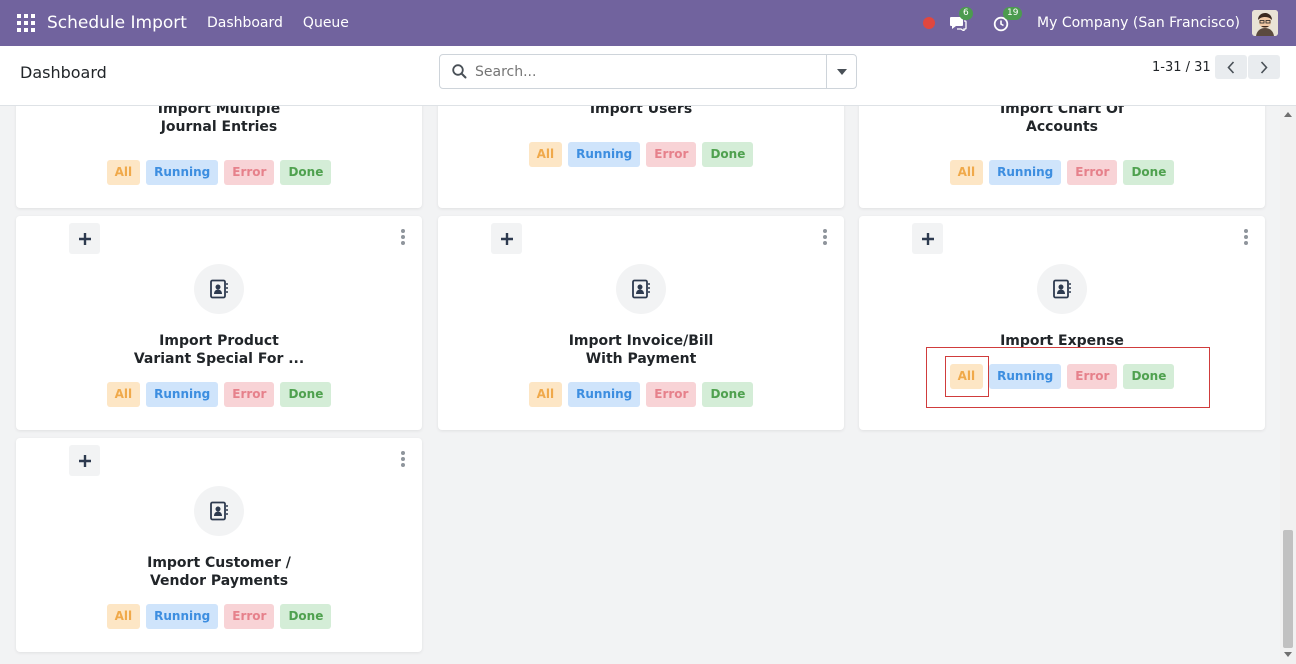  Describe the element at coordinates (1288, 654) in the screenshot. I see `scroll-down-icon` at that location.